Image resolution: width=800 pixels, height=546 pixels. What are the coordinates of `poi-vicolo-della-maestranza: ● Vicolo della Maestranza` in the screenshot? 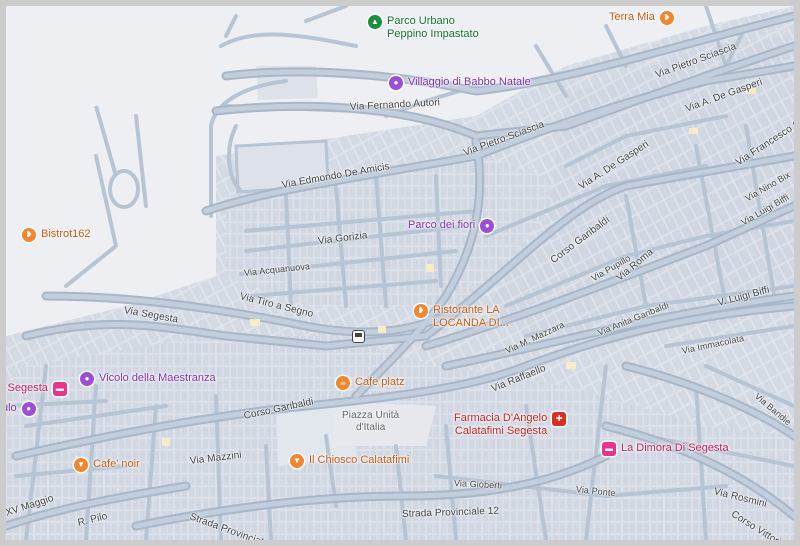 It's located at (148, 379).